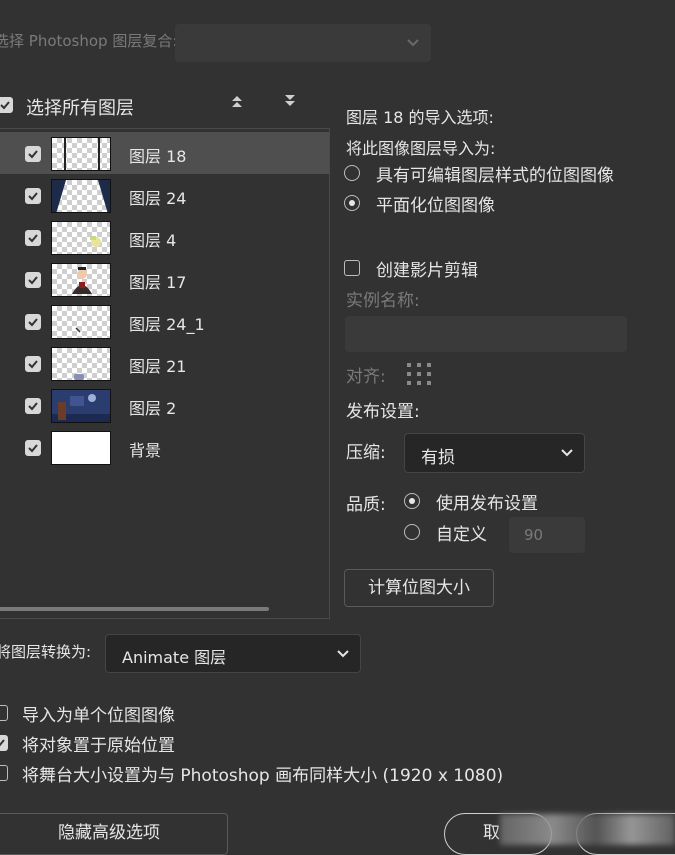 This screenshot has height=855, width=675. What do you see at coordinates (366, 453) in the screenshot?
I see `compression-label: 压缩:` at bounding box center [366, 453].